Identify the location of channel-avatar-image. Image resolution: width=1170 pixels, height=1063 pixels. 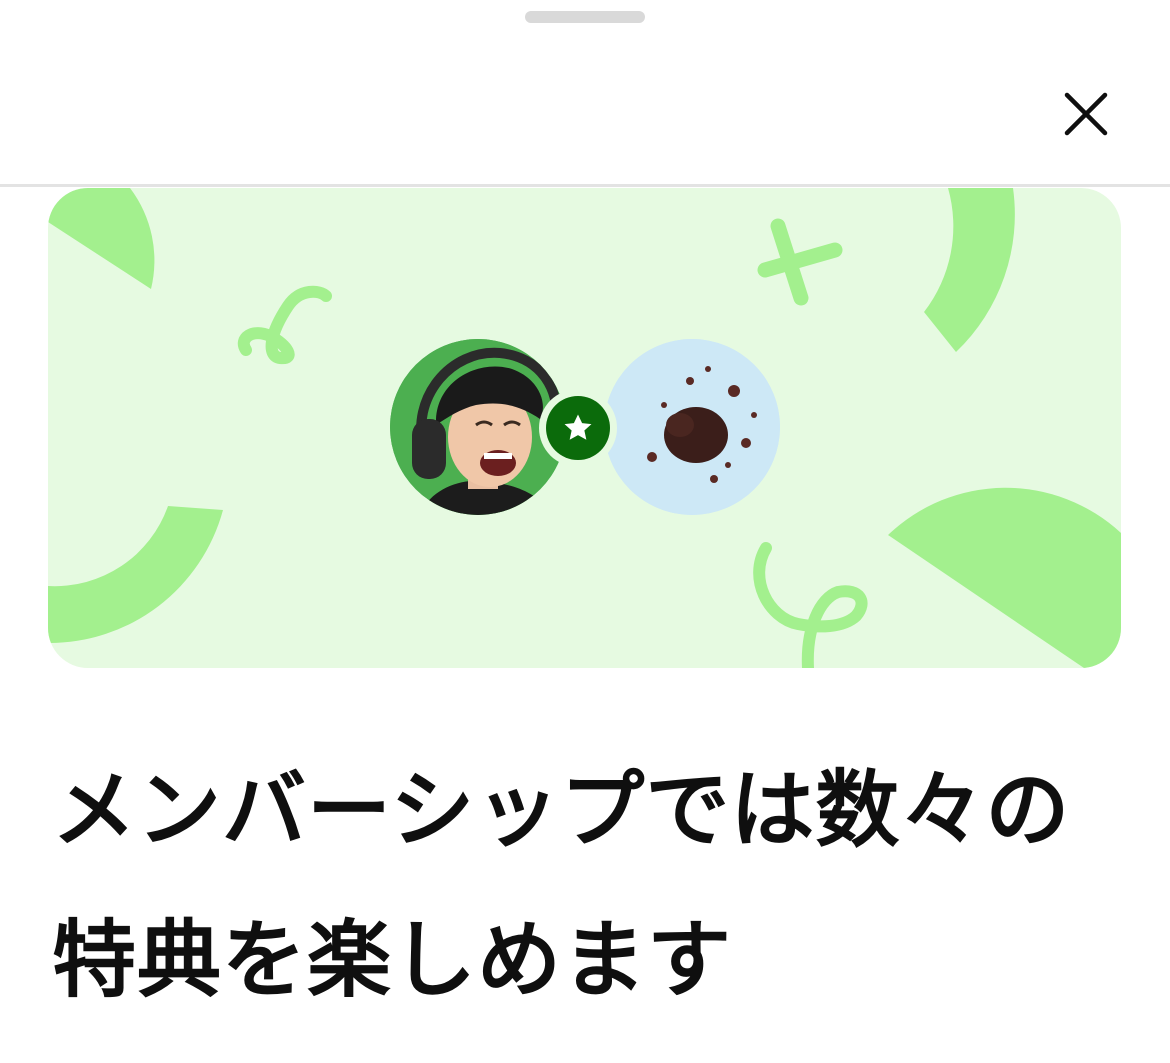
(692, 427).